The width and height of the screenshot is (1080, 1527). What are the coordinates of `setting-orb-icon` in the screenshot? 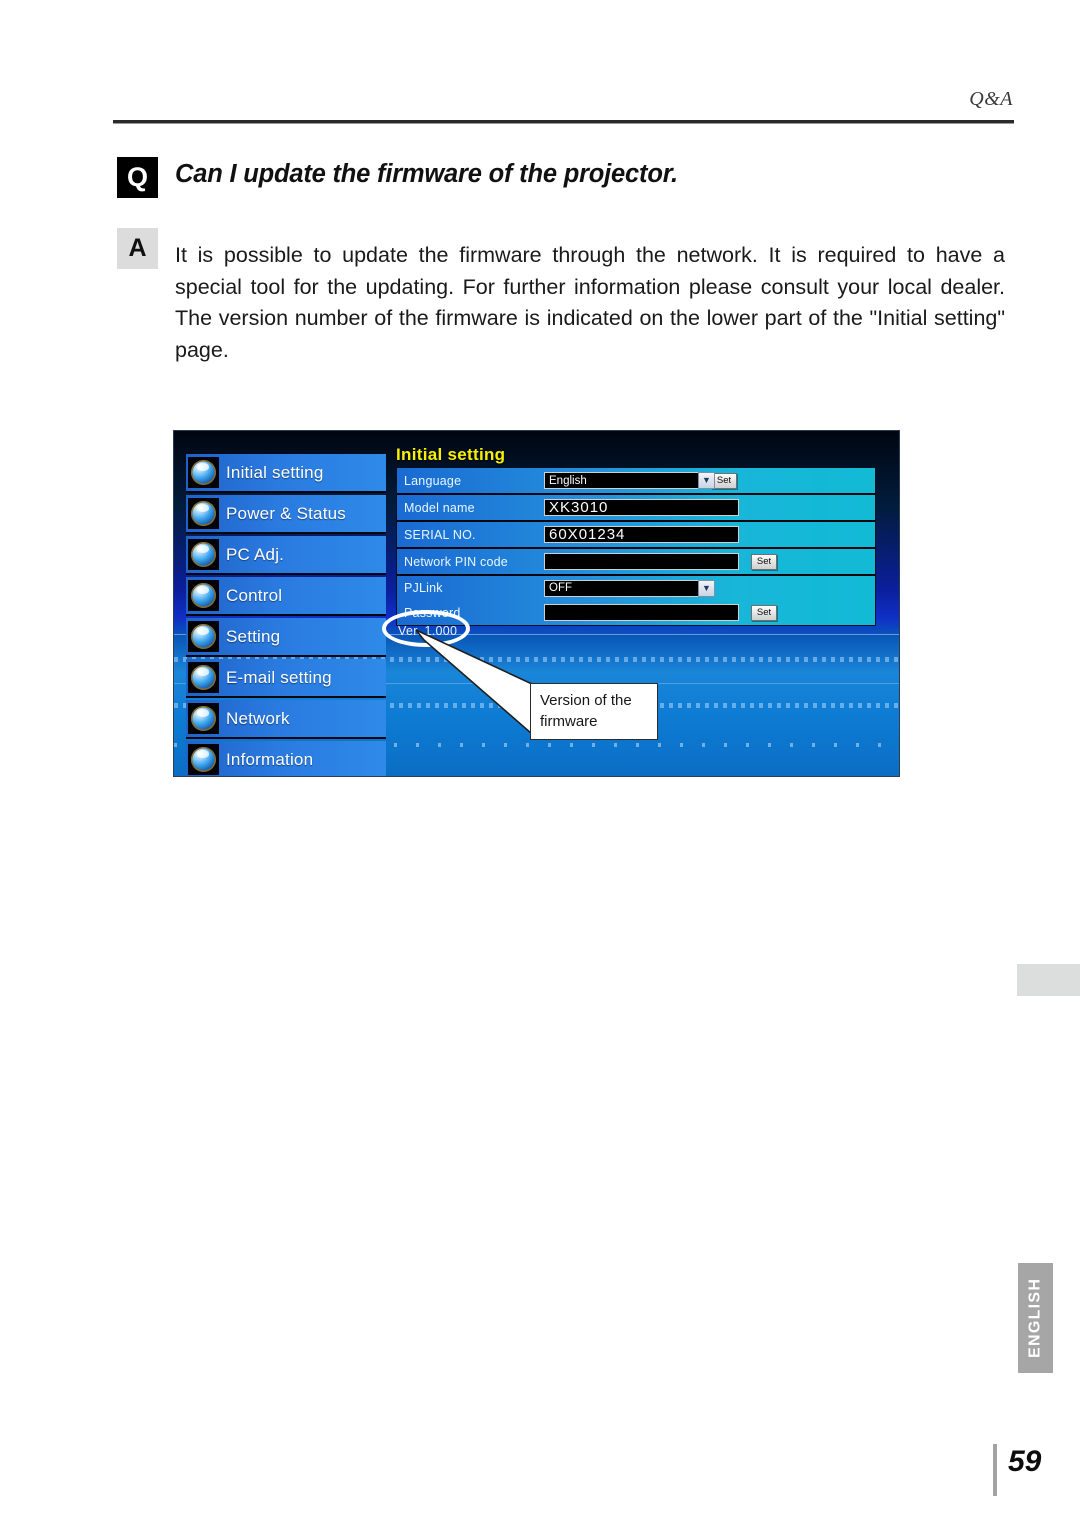 It's located at (203, 636).